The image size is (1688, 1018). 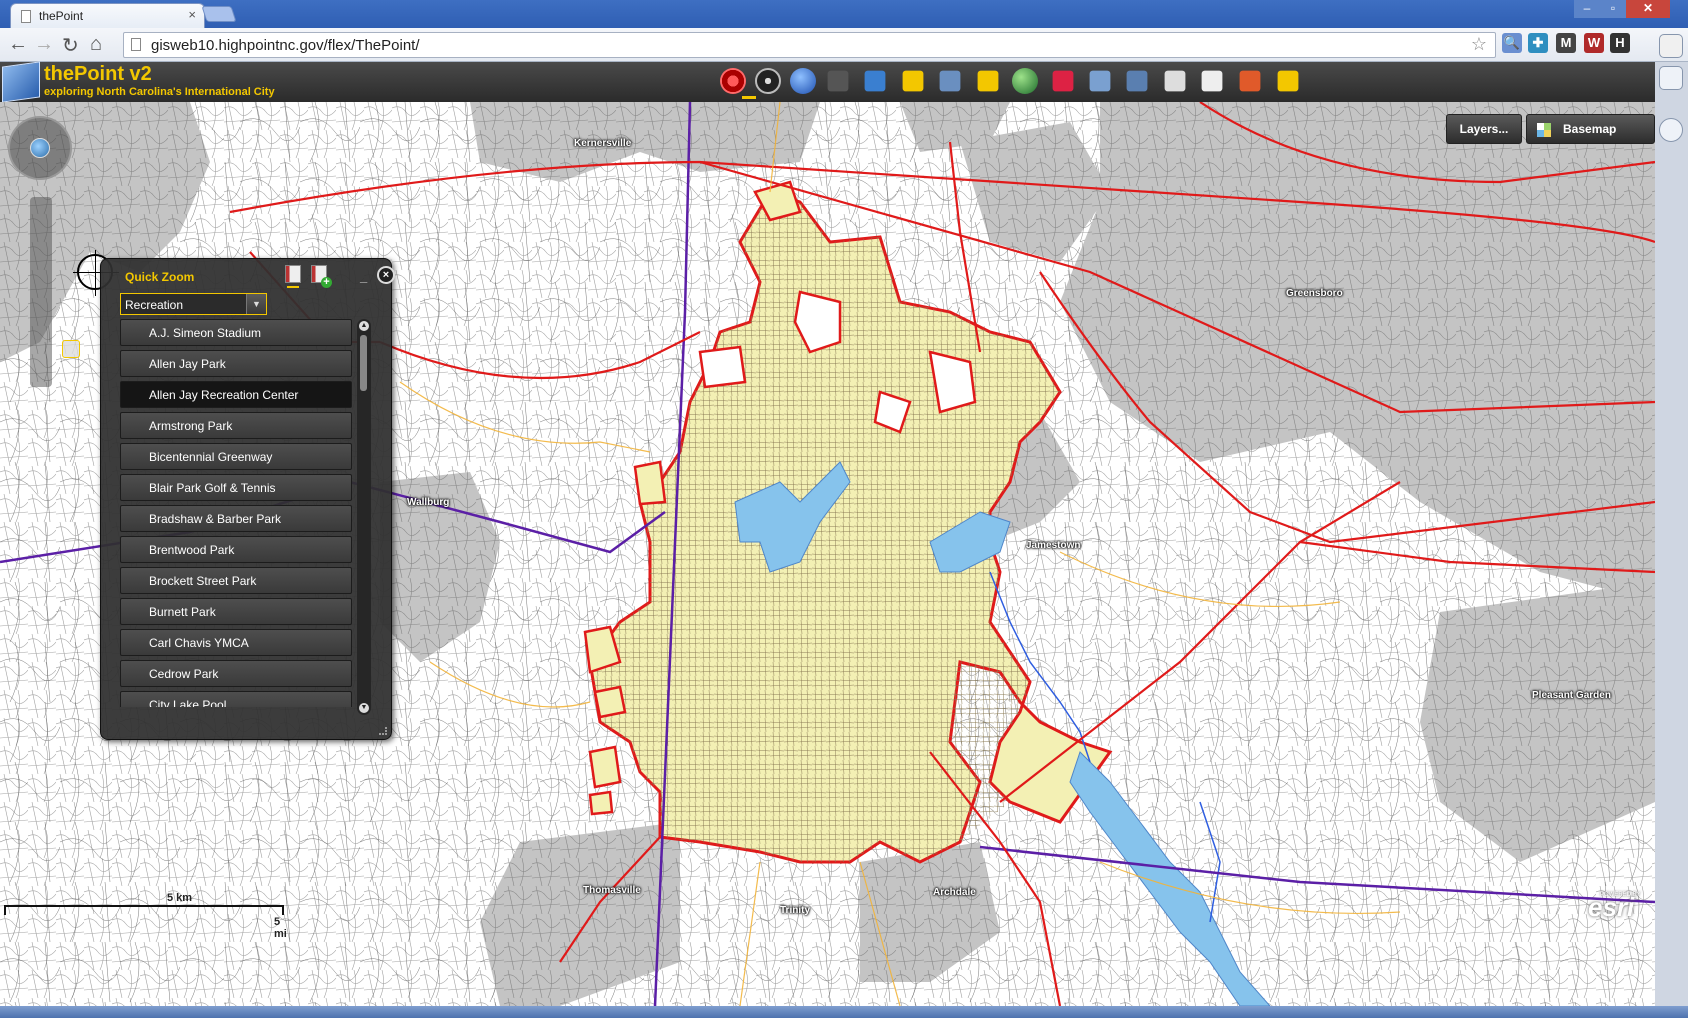 What do you see at coordinates (363, 276) in the screenshot?
I see `minimize-panel-button: _` at bounding box center [363, 276].